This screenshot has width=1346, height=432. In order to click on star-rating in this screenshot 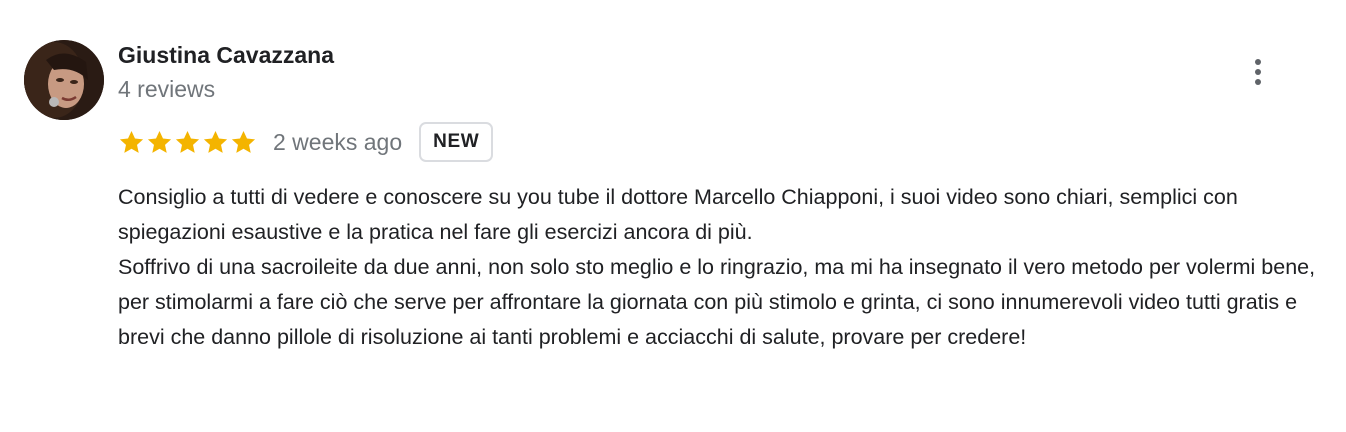, I will do `click(187, 142)`.